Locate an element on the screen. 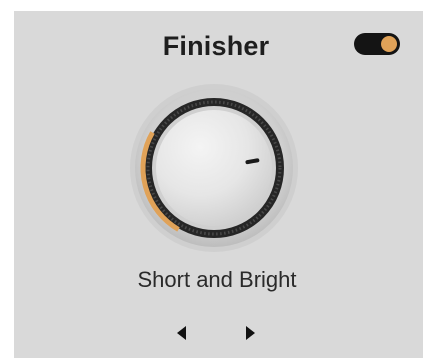 The width and height of the screenshot is (423, 358). knob is located at coordinates (214, 168).